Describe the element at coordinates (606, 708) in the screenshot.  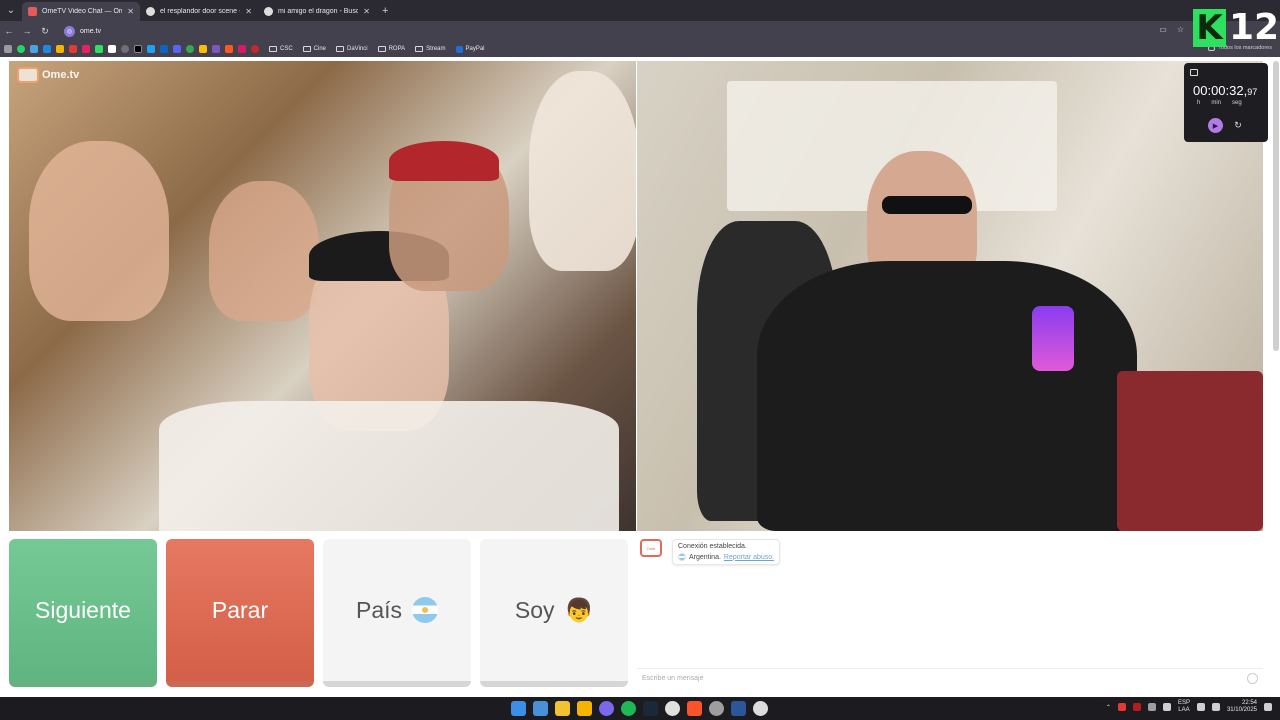
I see `discord-icon` at that location.